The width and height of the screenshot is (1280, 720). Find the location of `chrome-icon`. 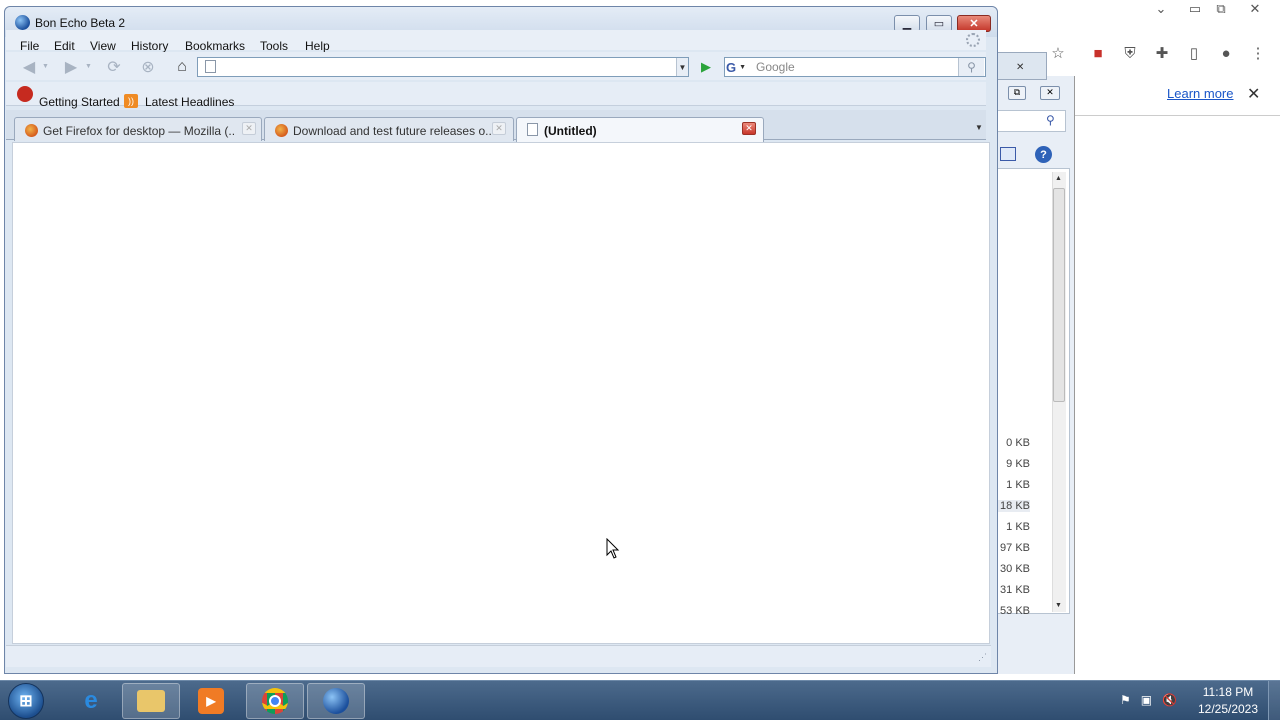

chrome-icon is located at coordinates (275, 701).